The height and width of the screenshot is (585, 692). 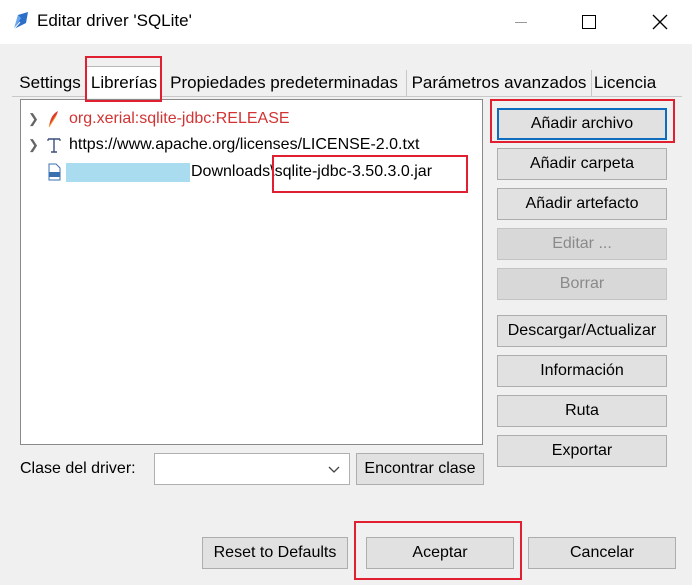 I want to click on export-button: Exportar, so click(x=582, y=451).